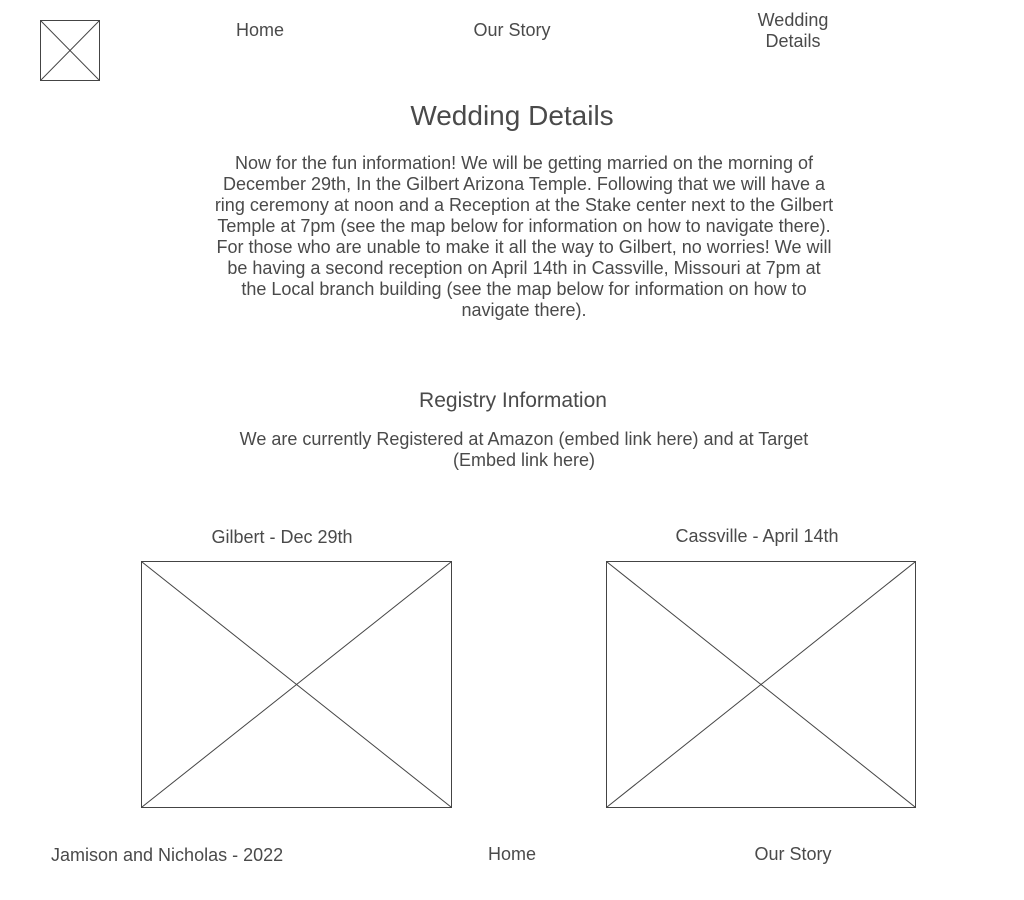 This screenshot has width=1024, height=900. Describe the element at coordinates (512, 30) in the screenshot. I see `nav-our-story-link: Our Story` at that location.